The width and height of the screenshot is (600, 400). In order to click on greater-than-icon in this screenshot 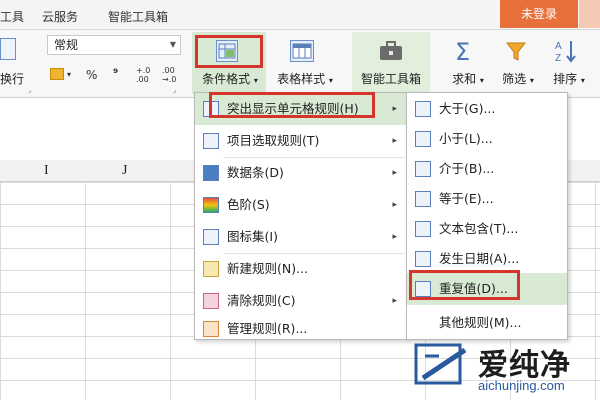, I will do `click(423, 109)`.